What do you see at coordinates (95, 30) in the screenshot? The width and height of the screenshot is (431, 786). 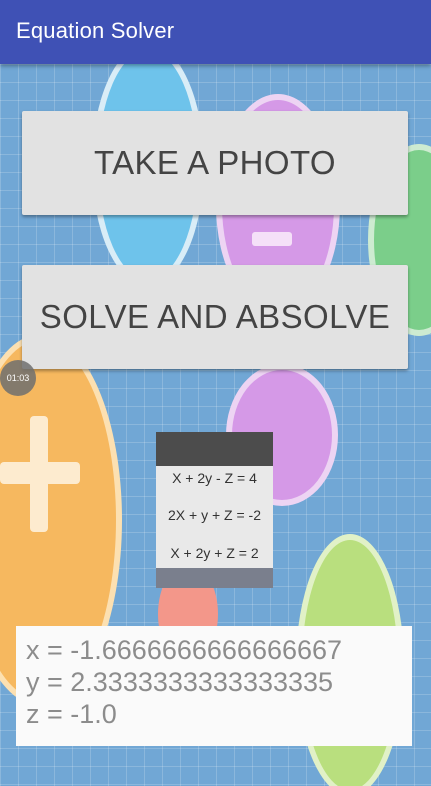 I see `app-title: Equation Solver` at bounding box center [95, 30].